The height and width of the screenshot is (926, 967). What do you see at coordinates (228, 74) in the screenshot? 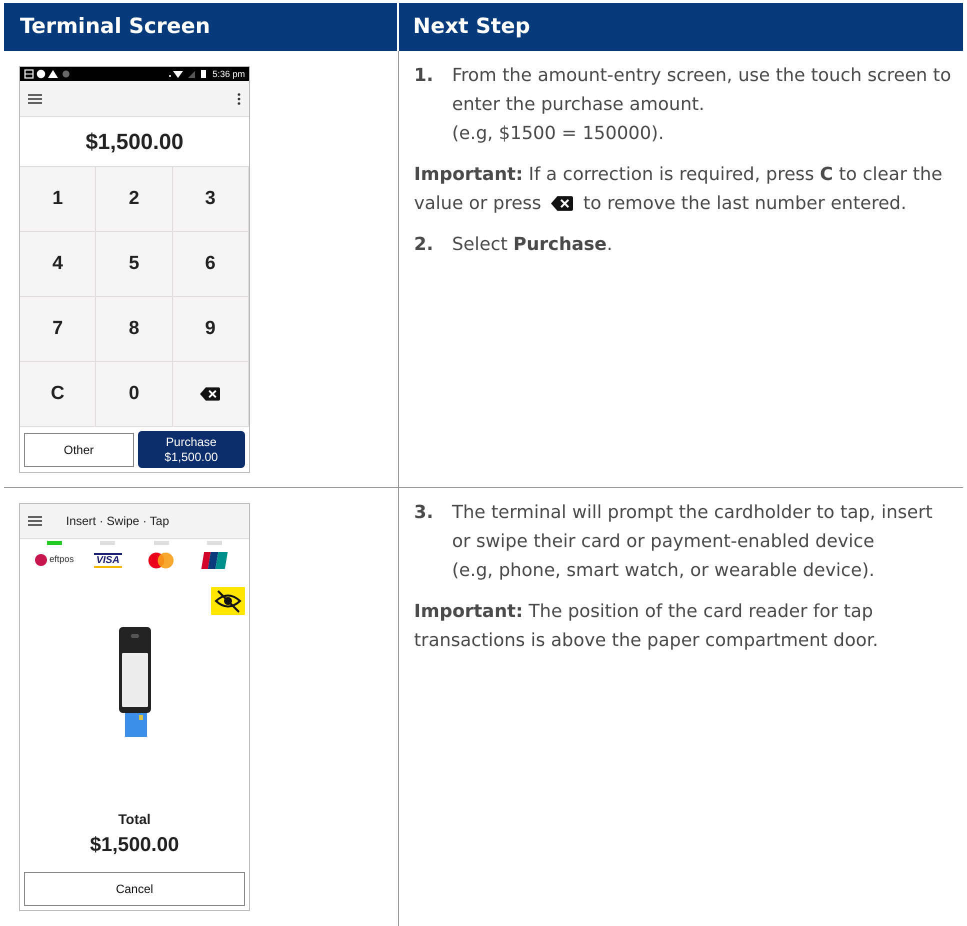
I see `status-time: 5:36 pm` at bounding box center [228, 74].